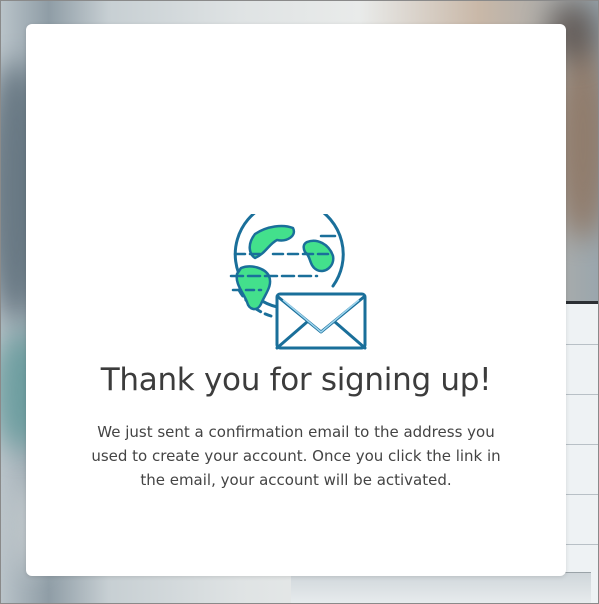 The height and width of the screenshot is (604, 599). What do you see at coordinates (298, 282) in the screenshot?
I see `email-sent-illustration` at bounding box center [298, 282].